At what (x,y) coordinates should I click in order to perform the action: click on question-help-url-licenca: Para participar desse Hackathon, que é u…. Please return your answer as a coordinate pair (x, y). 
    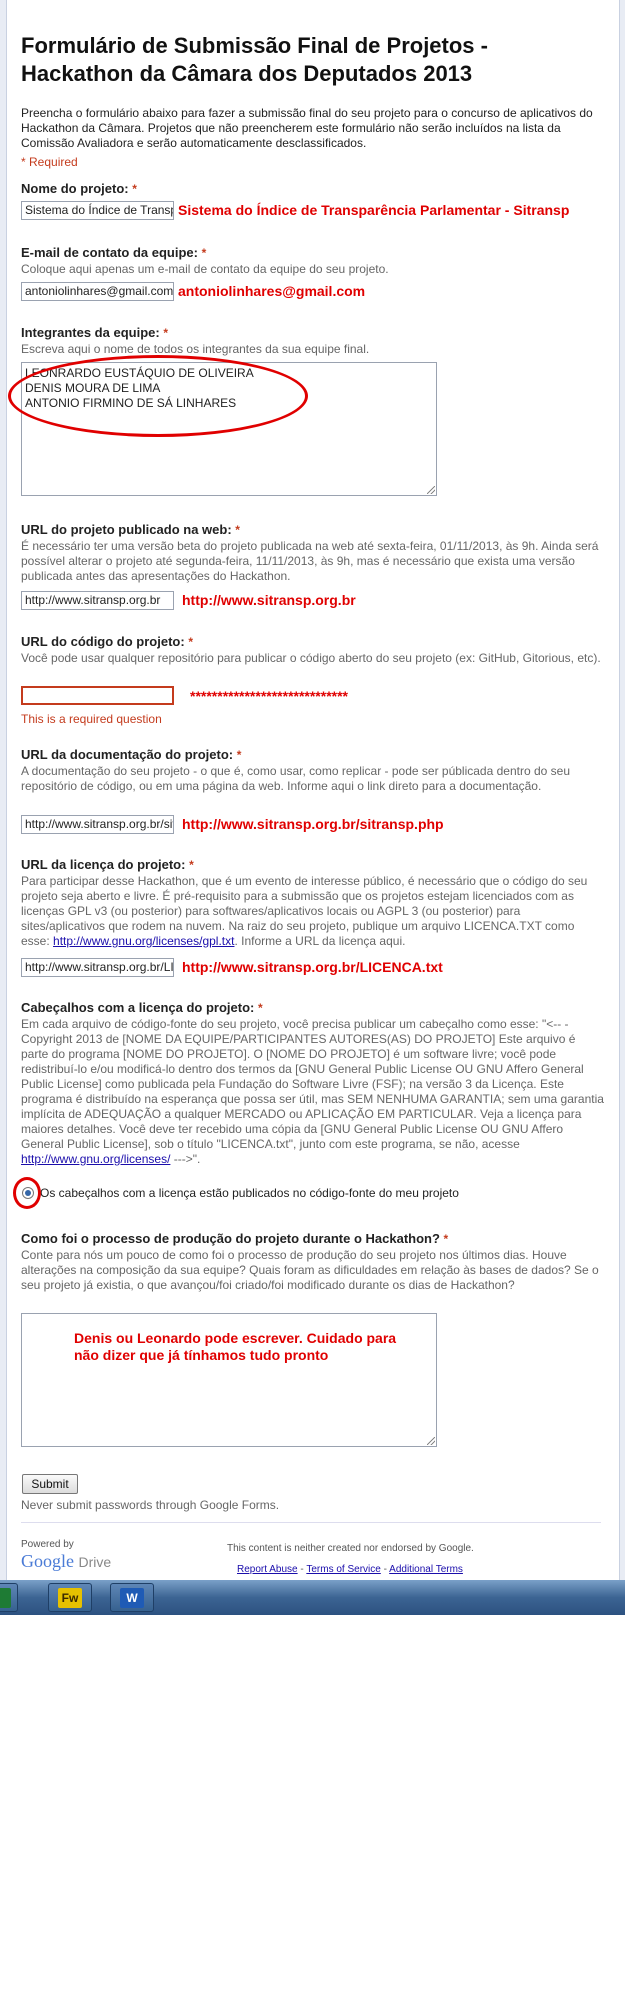
    Looking at the image, I should click on (304, 911).